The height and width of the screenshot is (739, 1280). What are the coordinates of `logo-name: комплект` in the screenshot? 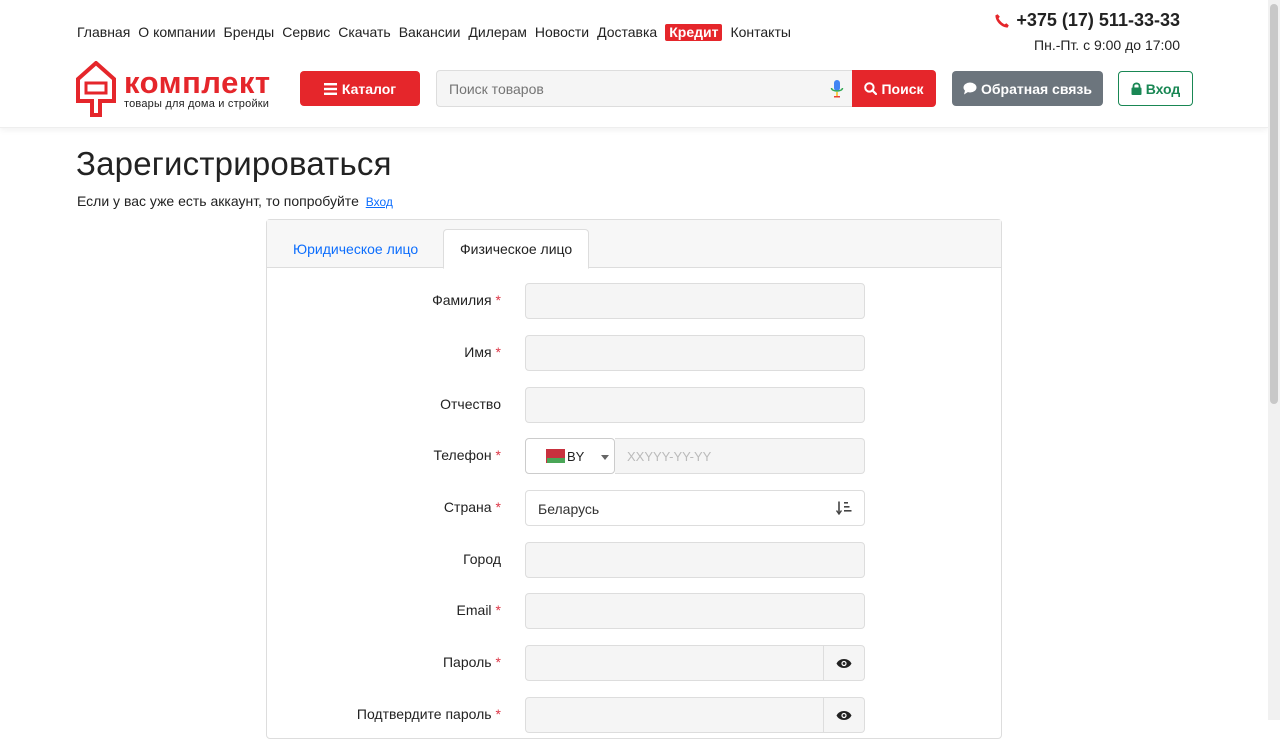 It's located at (197, 82).